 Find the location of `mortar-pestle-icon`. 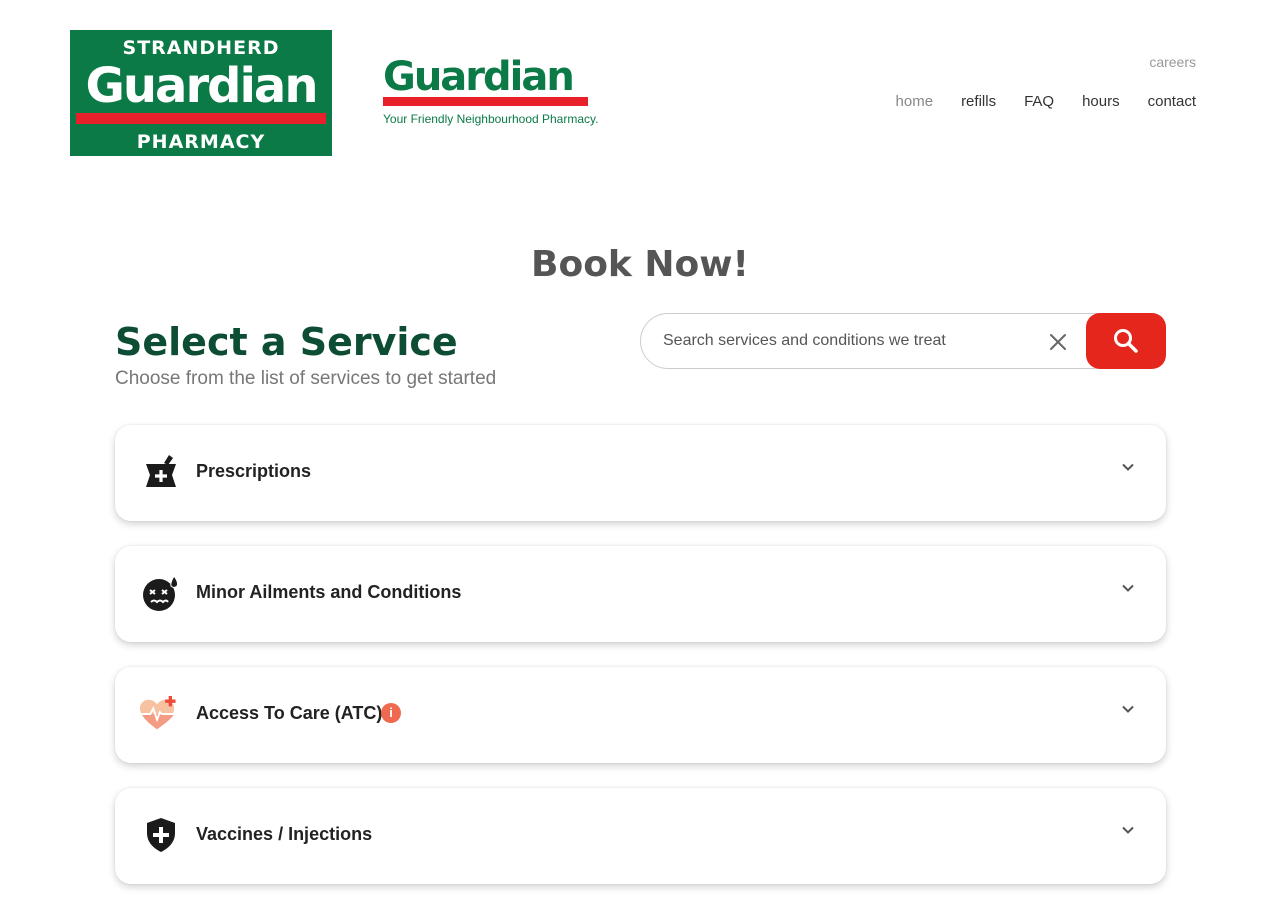

mortar-pestle-icon is located at coordinates (161, 471).